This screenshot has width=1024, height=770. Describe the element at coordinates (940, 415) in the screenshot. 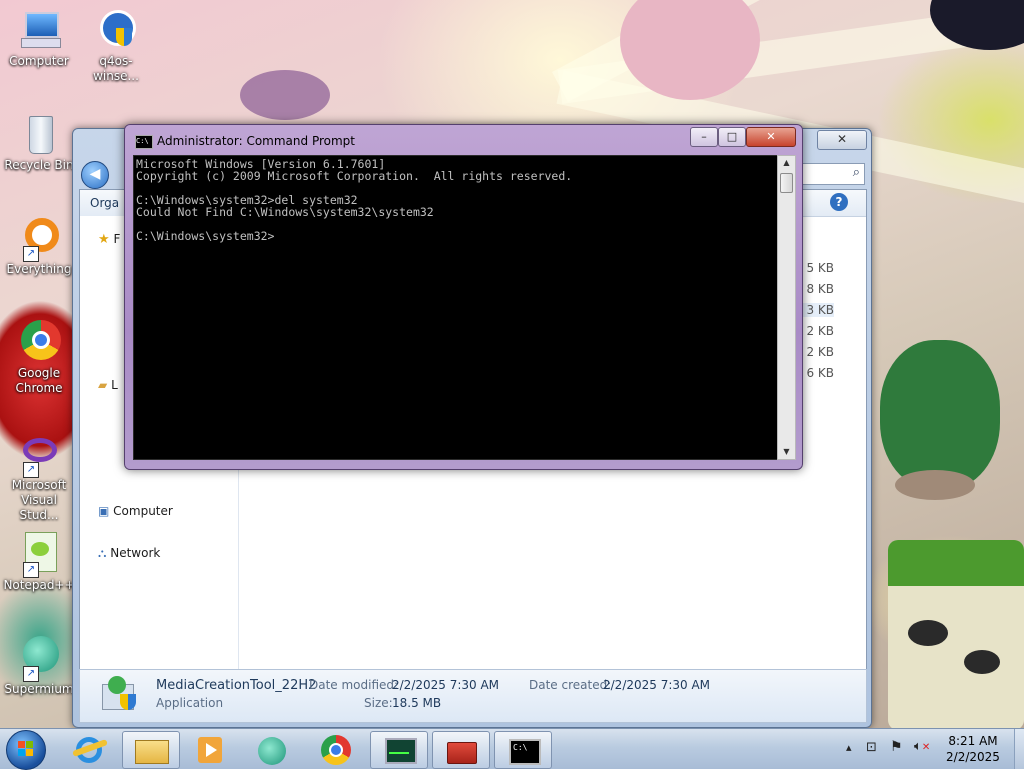

I see `wallpaper-green-creature` at that location.